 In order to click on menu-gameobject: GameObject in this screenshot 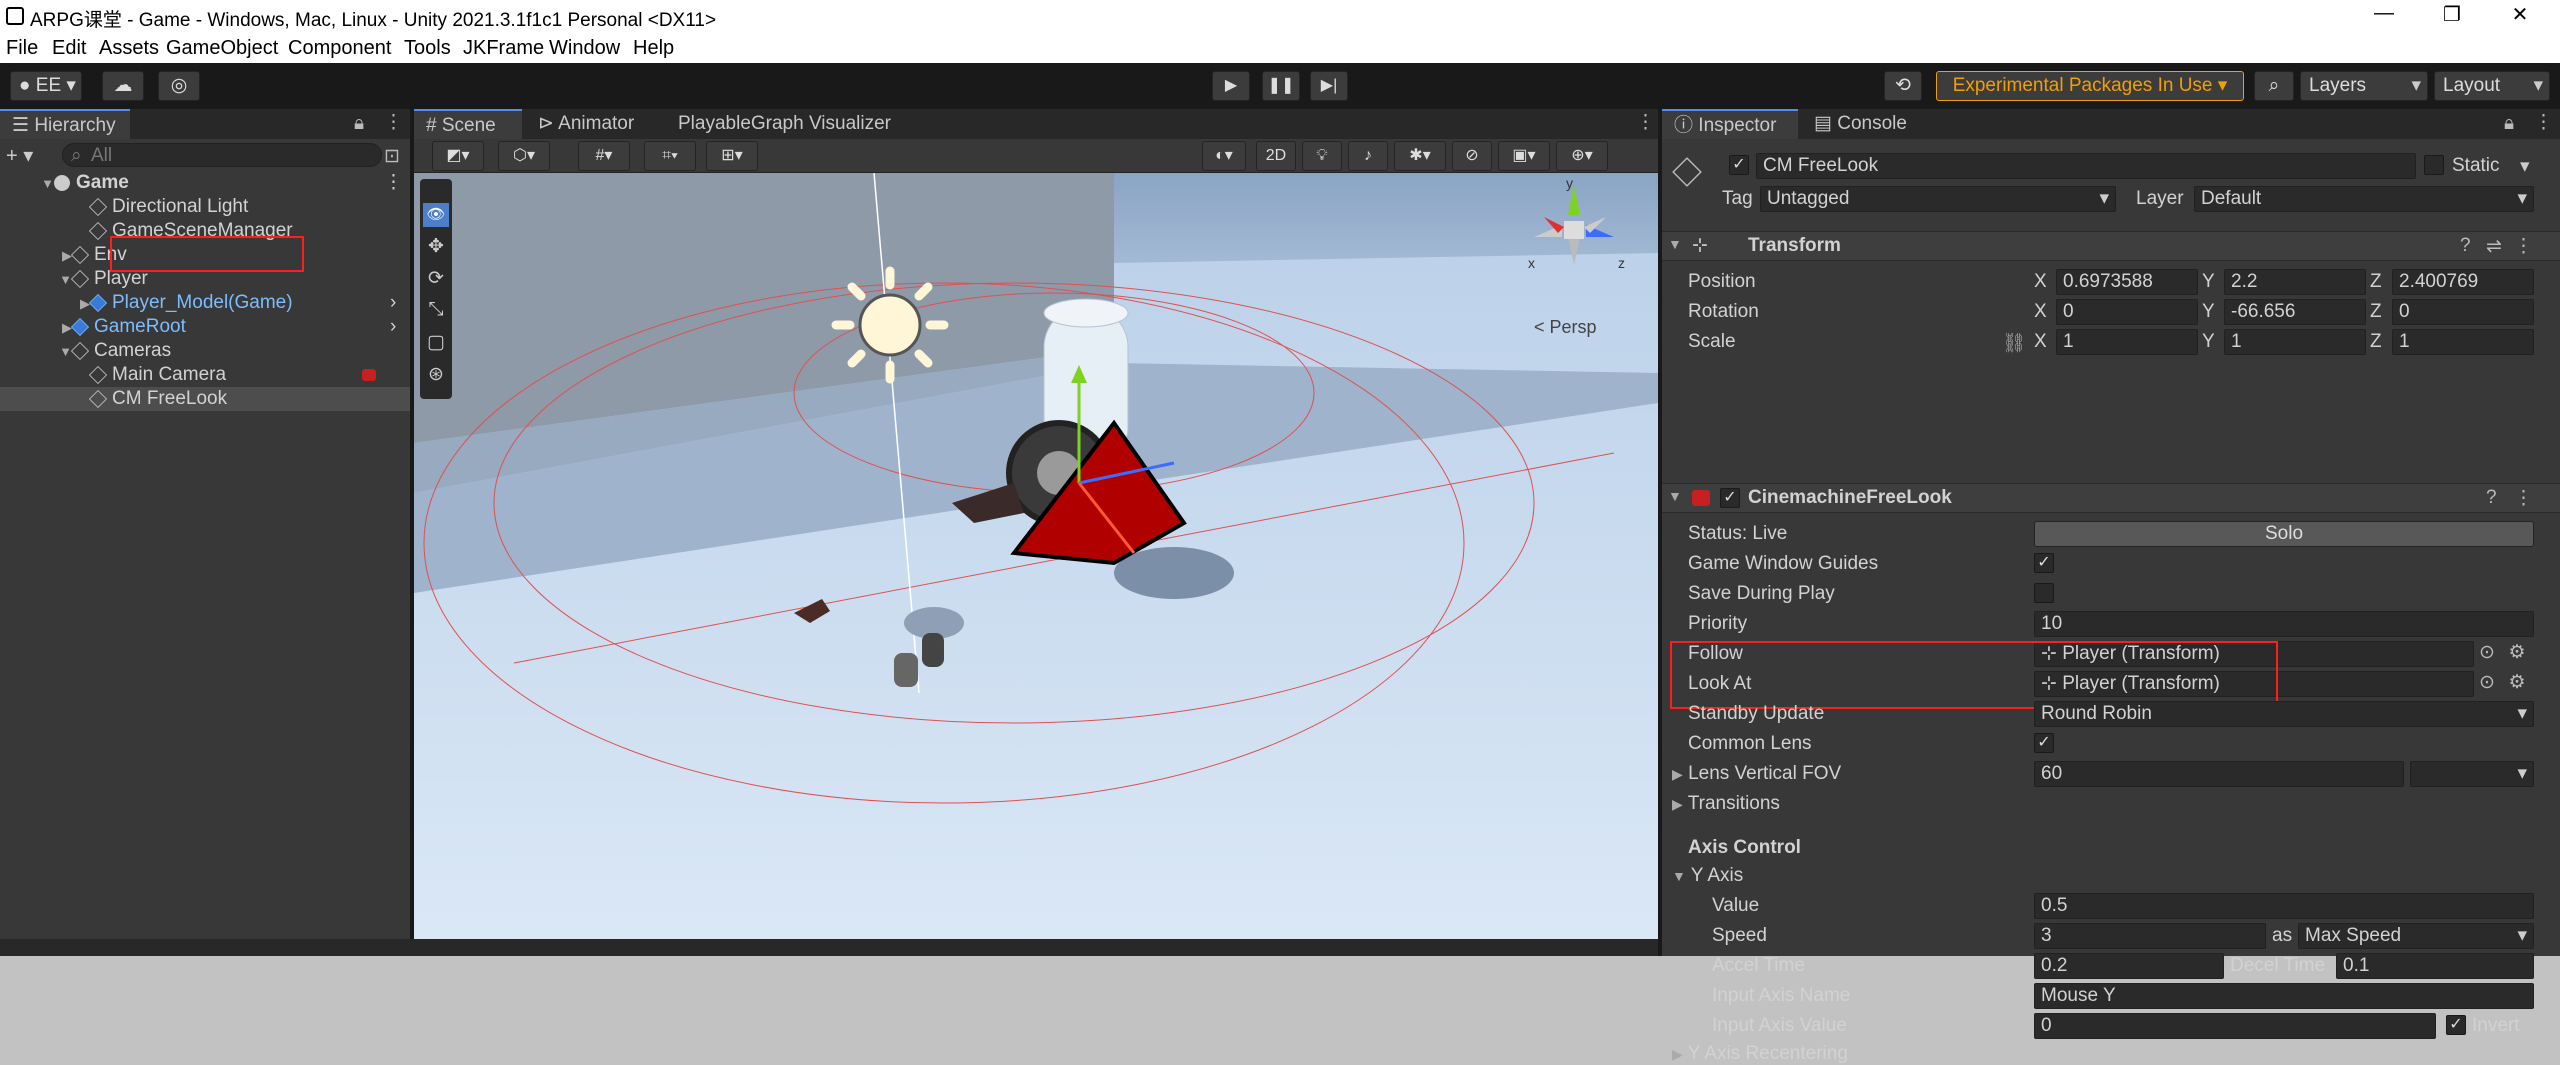, I will do `click(222, 48)`.